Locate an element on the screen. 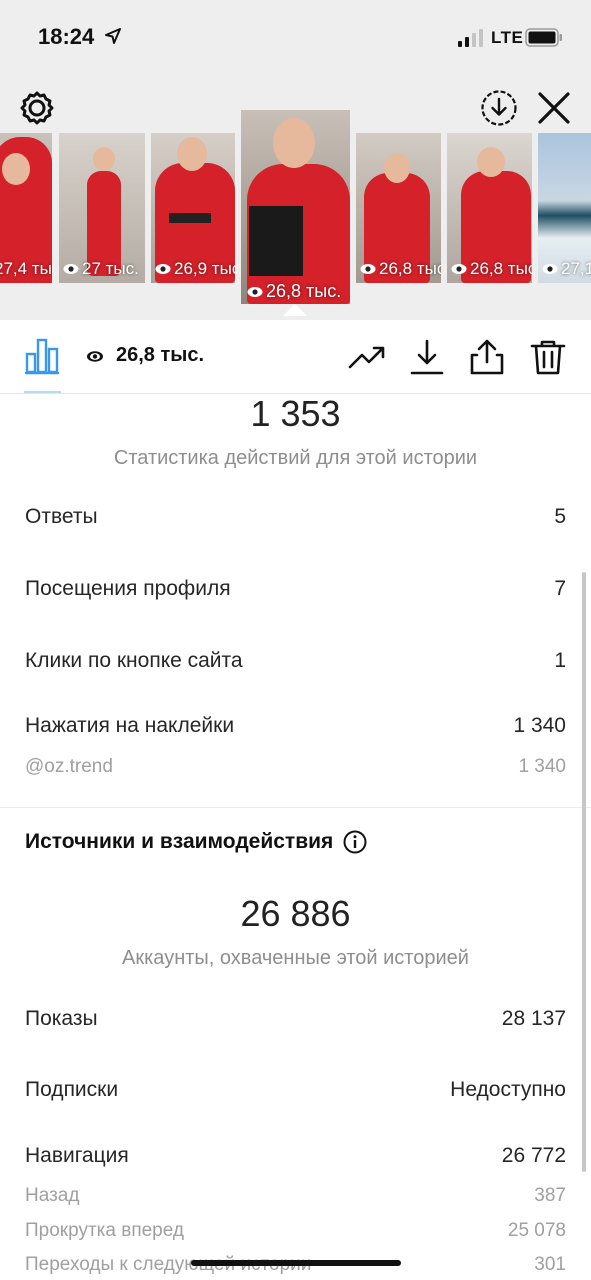  actions-total: 1 353 is located at coordinates (295, 413).